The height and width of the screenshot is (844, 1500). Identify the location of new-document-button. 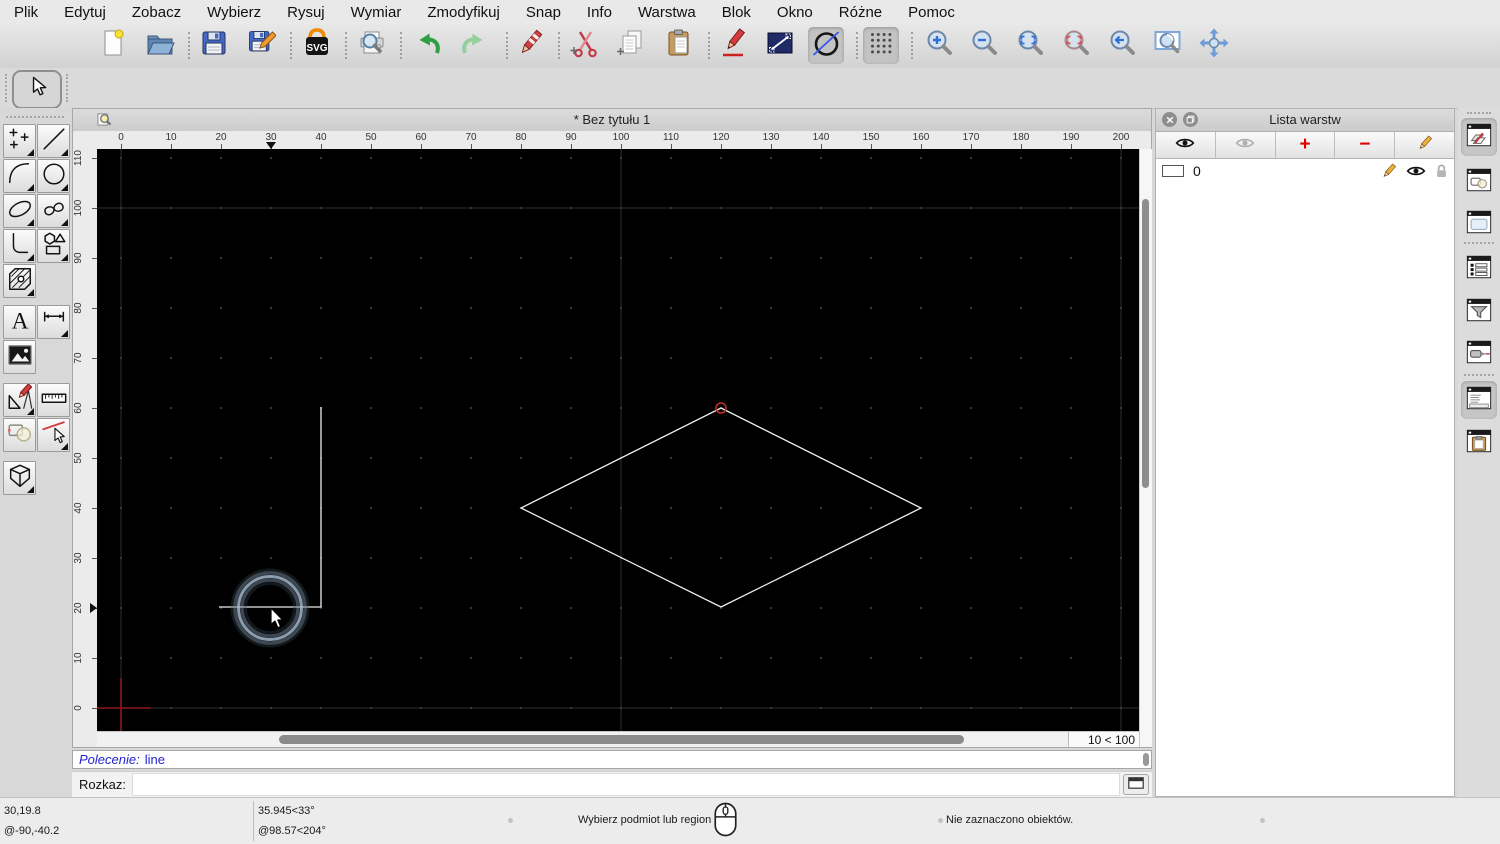
(113, 45).